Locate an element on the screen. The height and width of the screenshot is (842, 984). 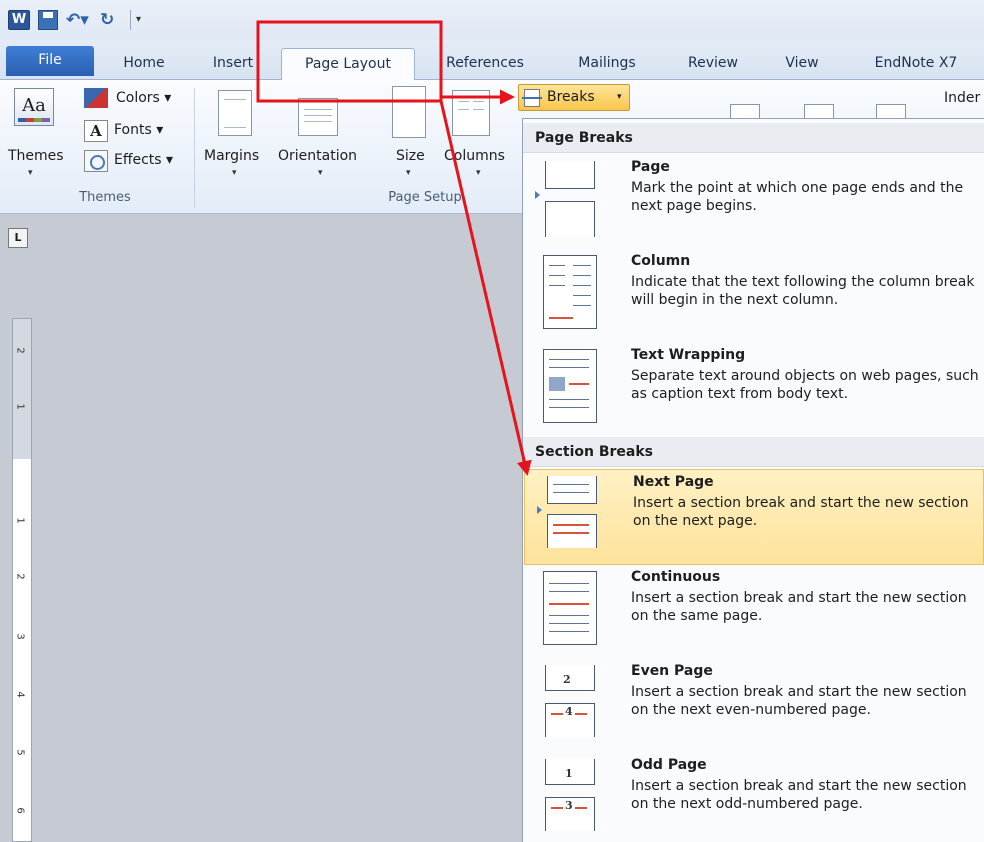
fonts-label: Fonts is located at coordinates (133, 130).